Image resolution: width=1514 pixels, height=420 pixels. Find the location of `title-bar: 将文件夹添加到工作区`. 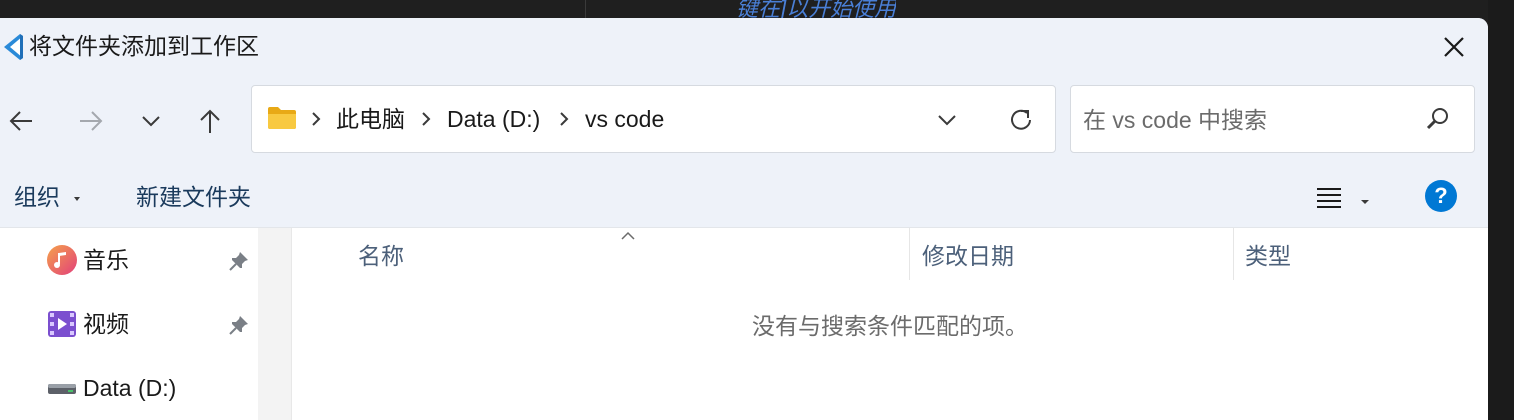

title-bar: 将文件夹添加到工作区 is located at coordinates (744, 46).